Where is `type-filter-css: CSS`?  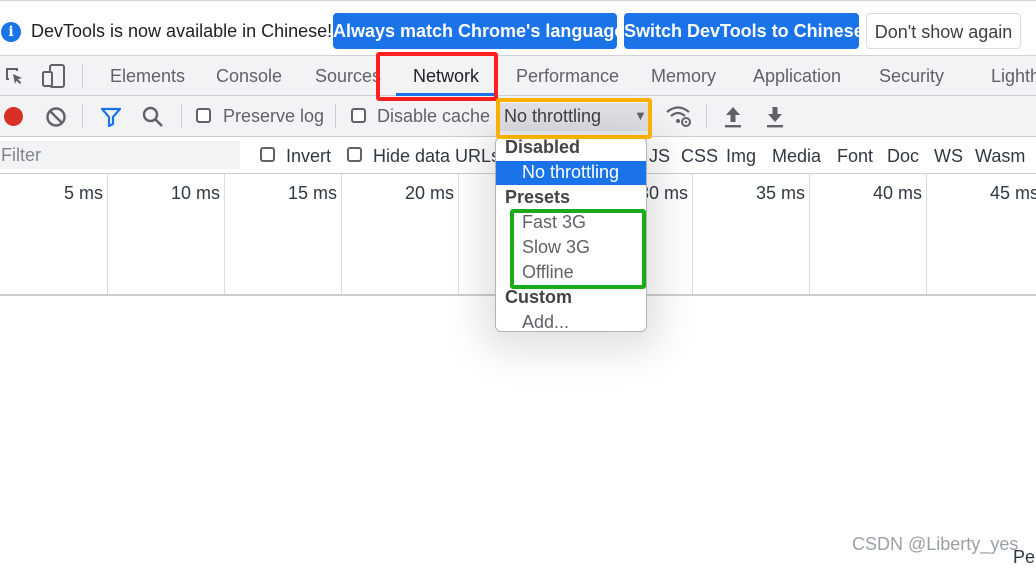
type-filter-css: CSS is located at coordinates (699, 156).